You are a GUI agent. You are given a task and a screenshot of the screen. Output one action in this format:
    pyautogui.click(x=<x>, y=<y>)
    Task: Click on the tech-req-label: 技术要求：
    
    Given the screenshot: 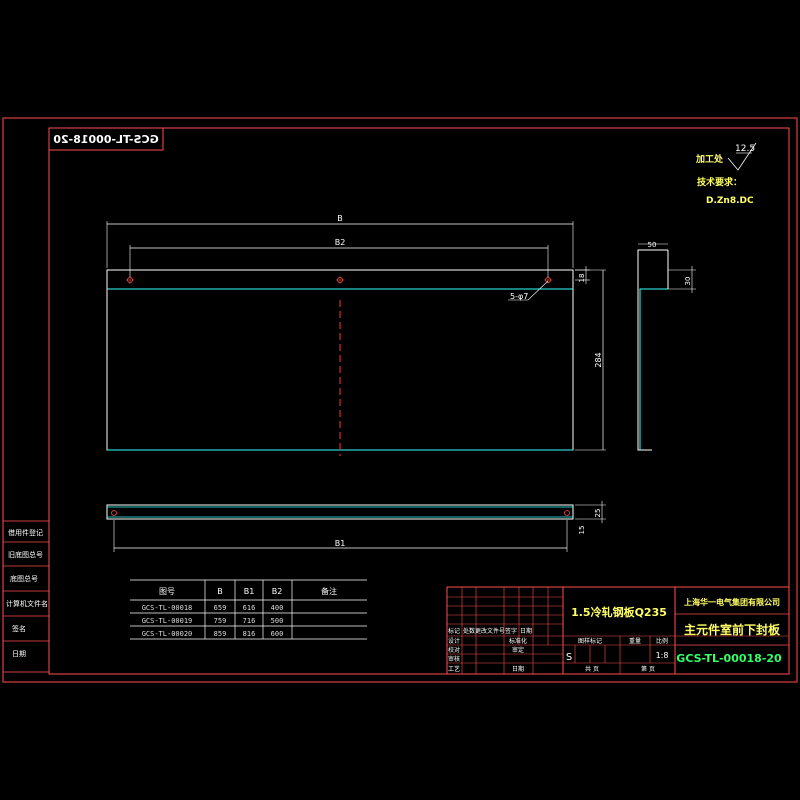 What is the action you would take?
    pyautogui.click(x=719, y=182)
    